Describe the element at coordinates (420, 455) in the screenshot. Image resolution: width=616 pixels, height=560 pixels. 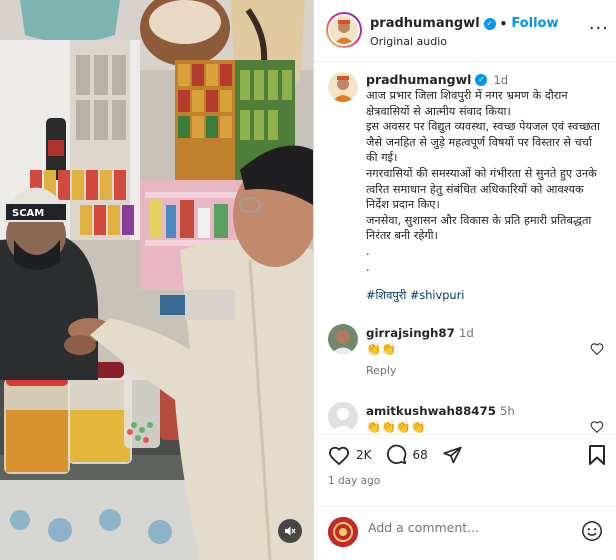
I see `comment-count: 68` at that location.